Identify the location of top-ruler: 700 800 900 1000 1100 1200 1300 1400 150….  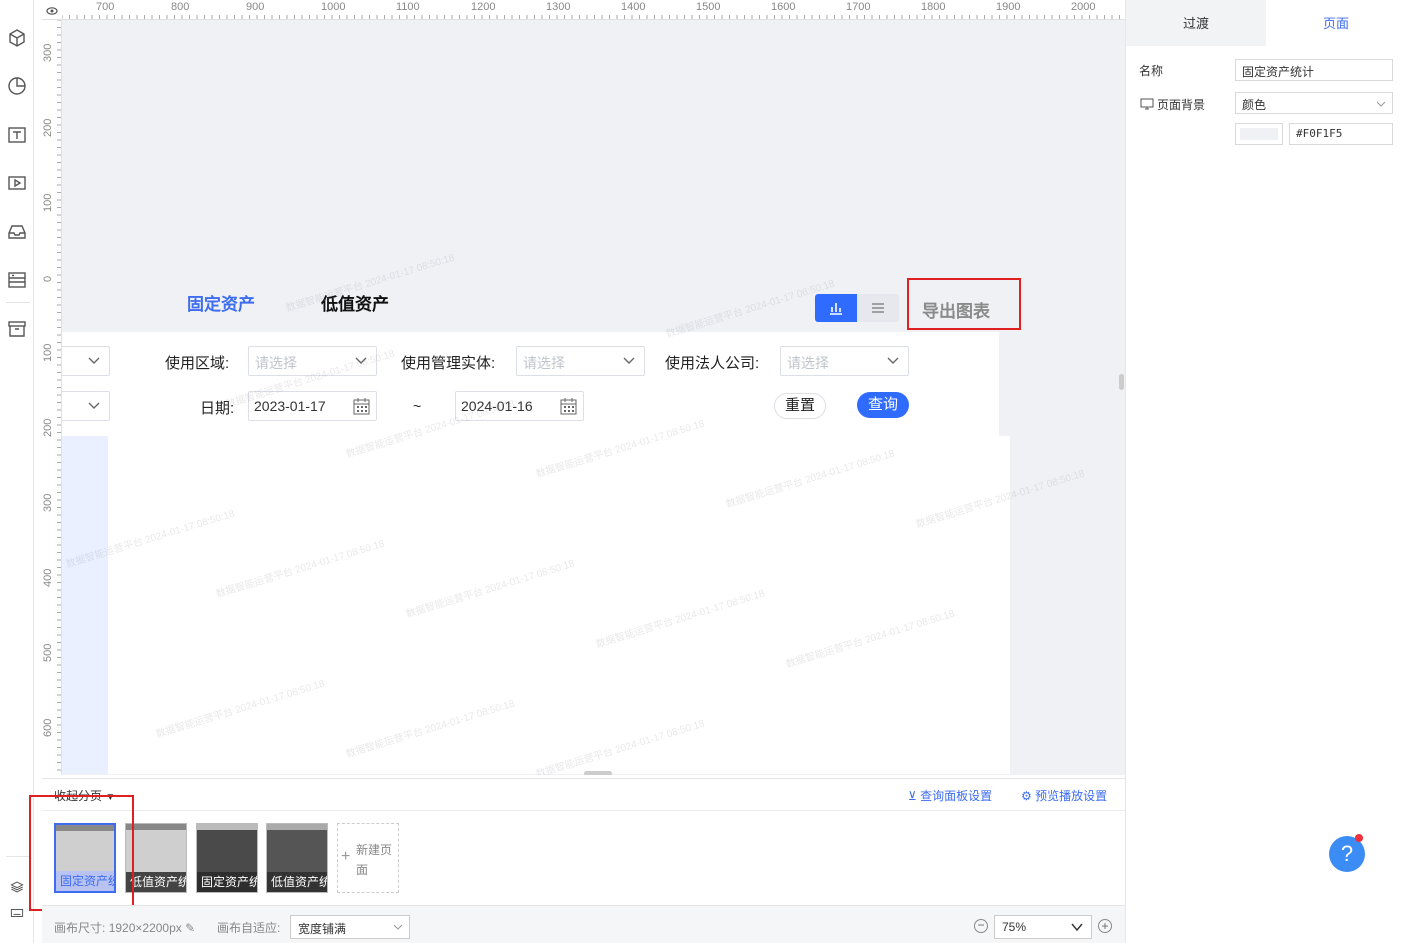
(583, 10).